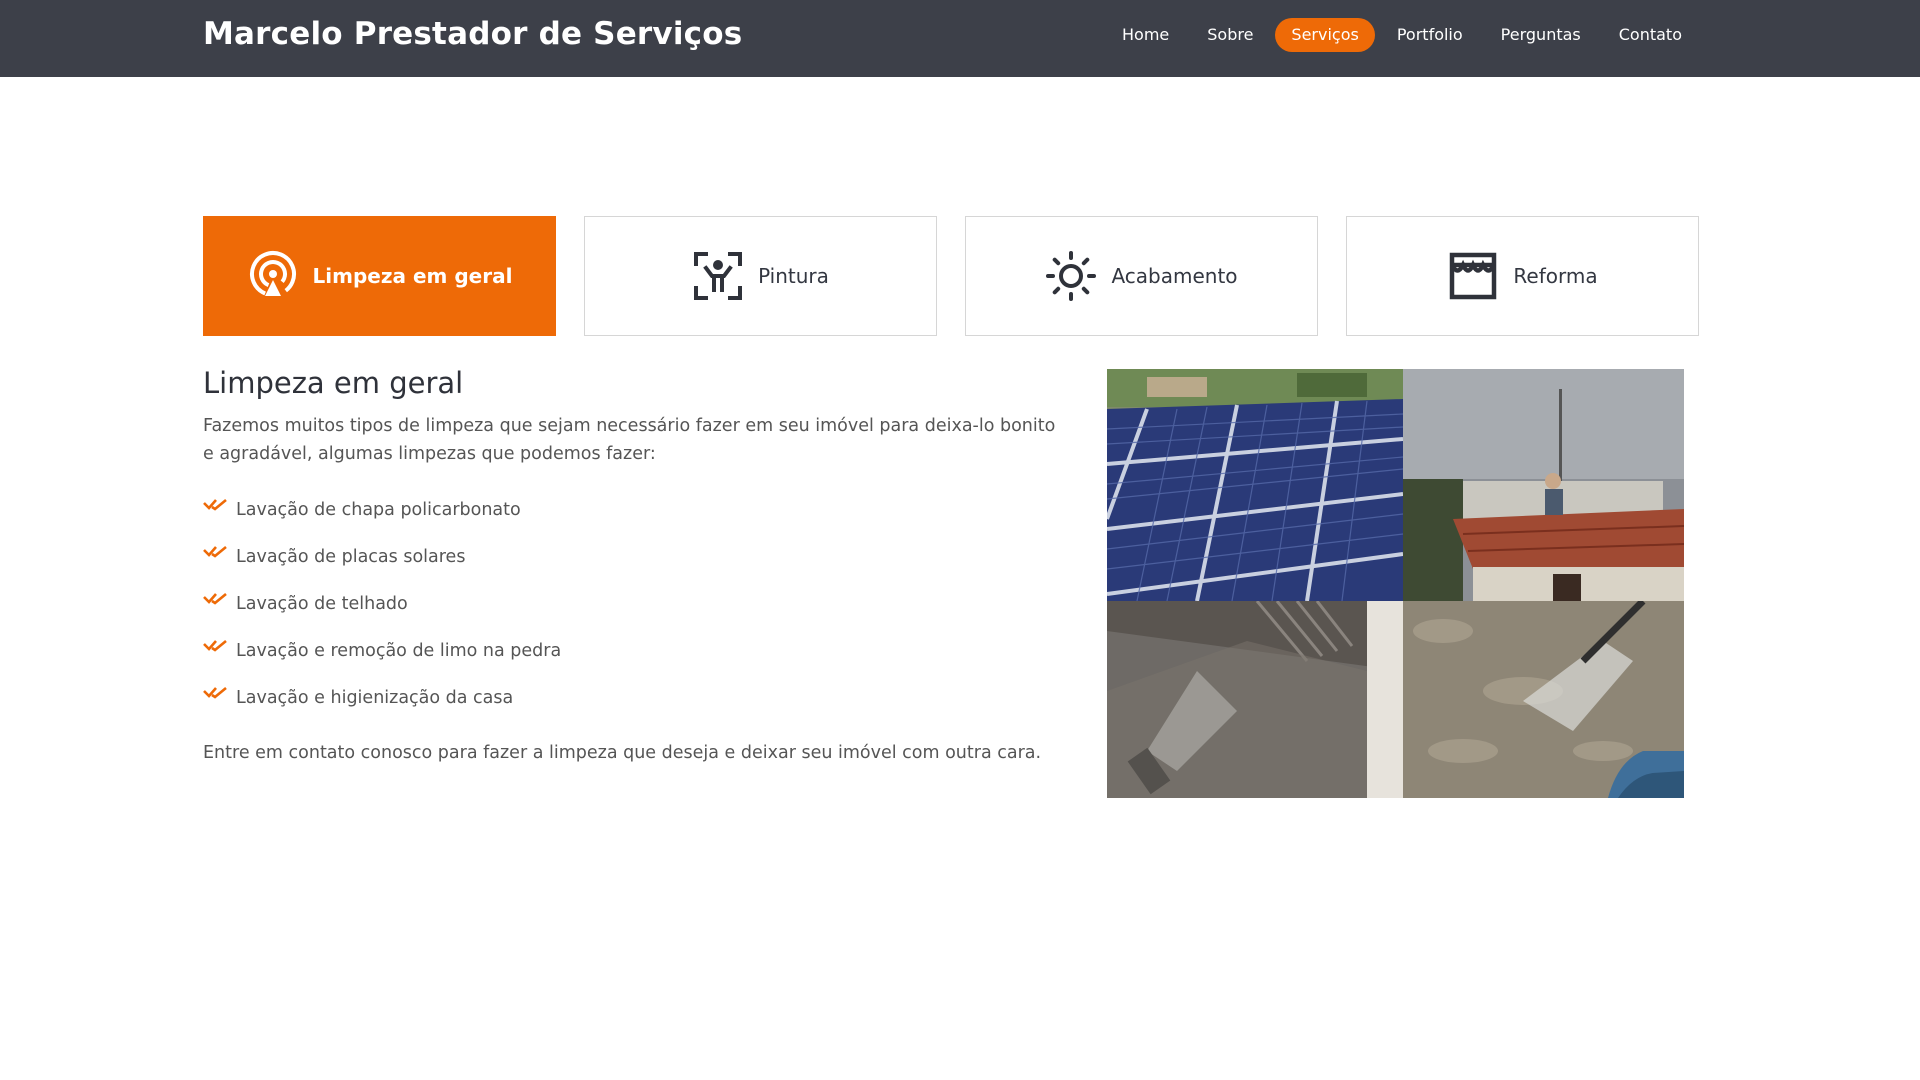 Image resolution: width=1920 pixels, height=1080 pixels. What do you see at coordinates (472, 34) in the screenshot?
I see `site-brand: Marcelo Prestador de Serviços` at bounding box center [472, 34].